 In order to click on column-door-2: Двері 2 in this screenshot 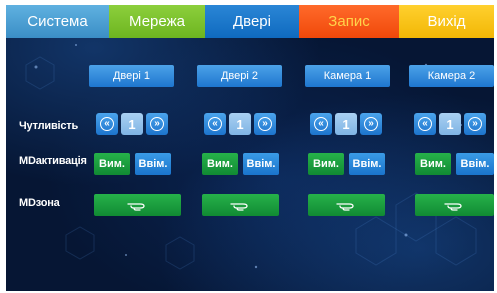, I will do `click(239, 76)`.